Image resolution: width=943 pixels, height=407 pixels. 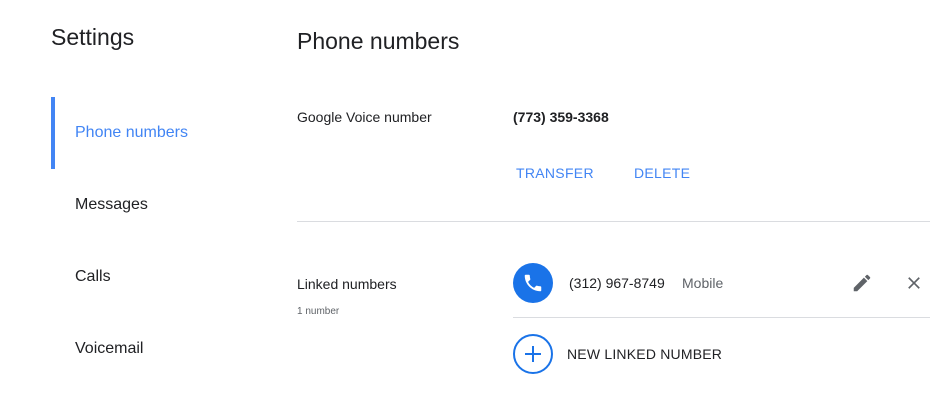 I want to click on google-voice-number-value: (773) 359-3368, so click(x=561, y=117).